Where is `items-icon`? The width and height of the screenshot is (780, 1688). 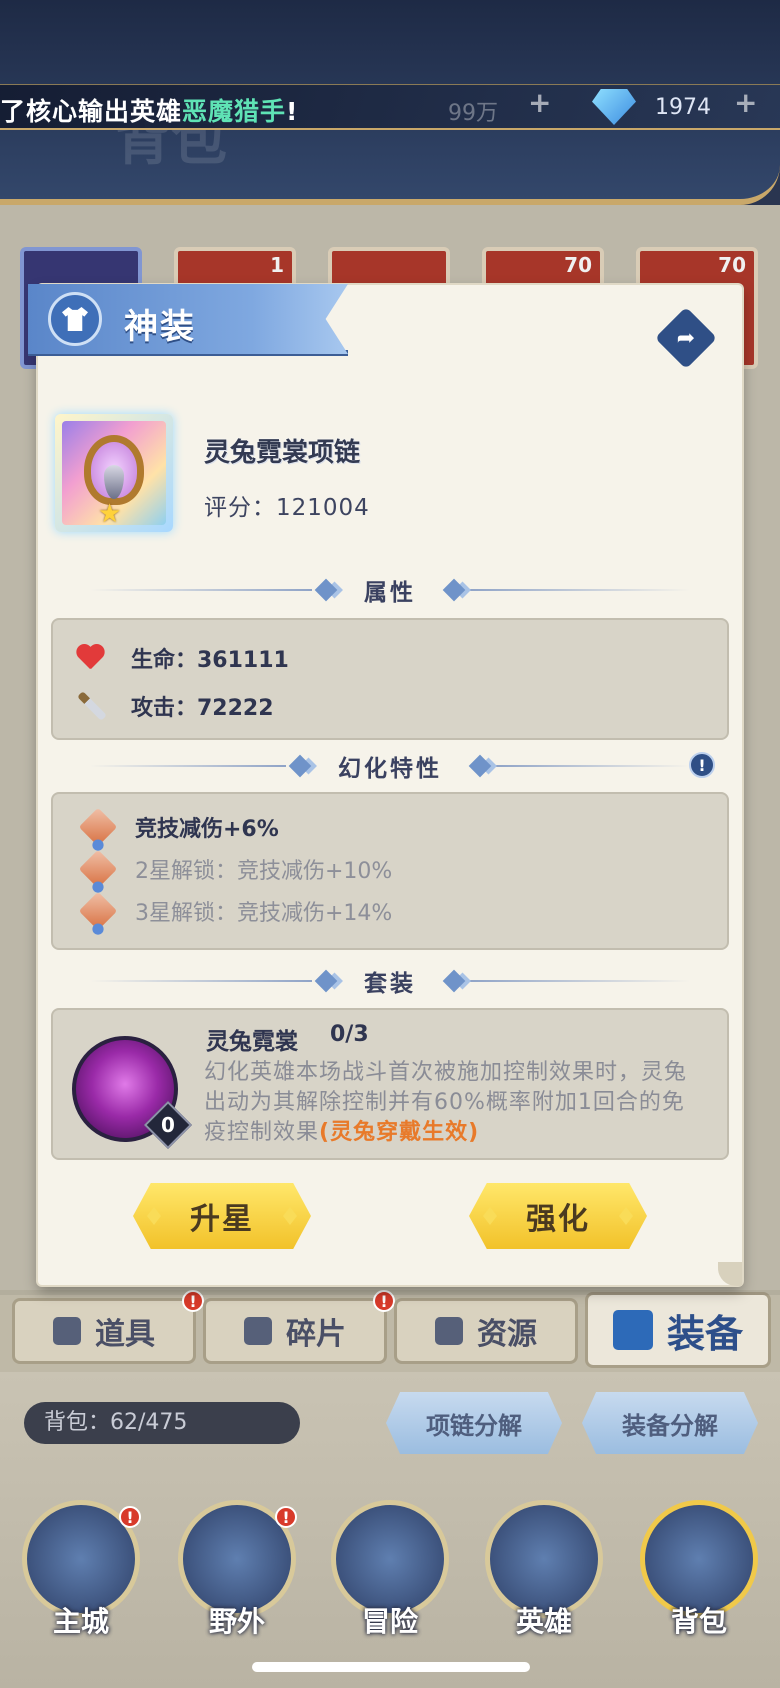
items-icon is located at coordinates (67, 1331).